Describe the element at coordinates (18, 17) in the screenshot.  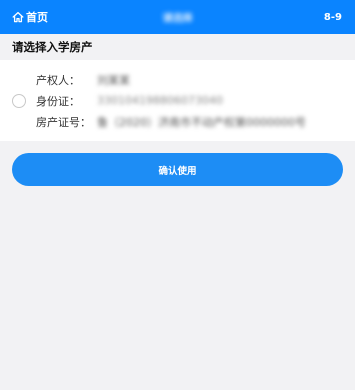
I see `home-icon` at that location.